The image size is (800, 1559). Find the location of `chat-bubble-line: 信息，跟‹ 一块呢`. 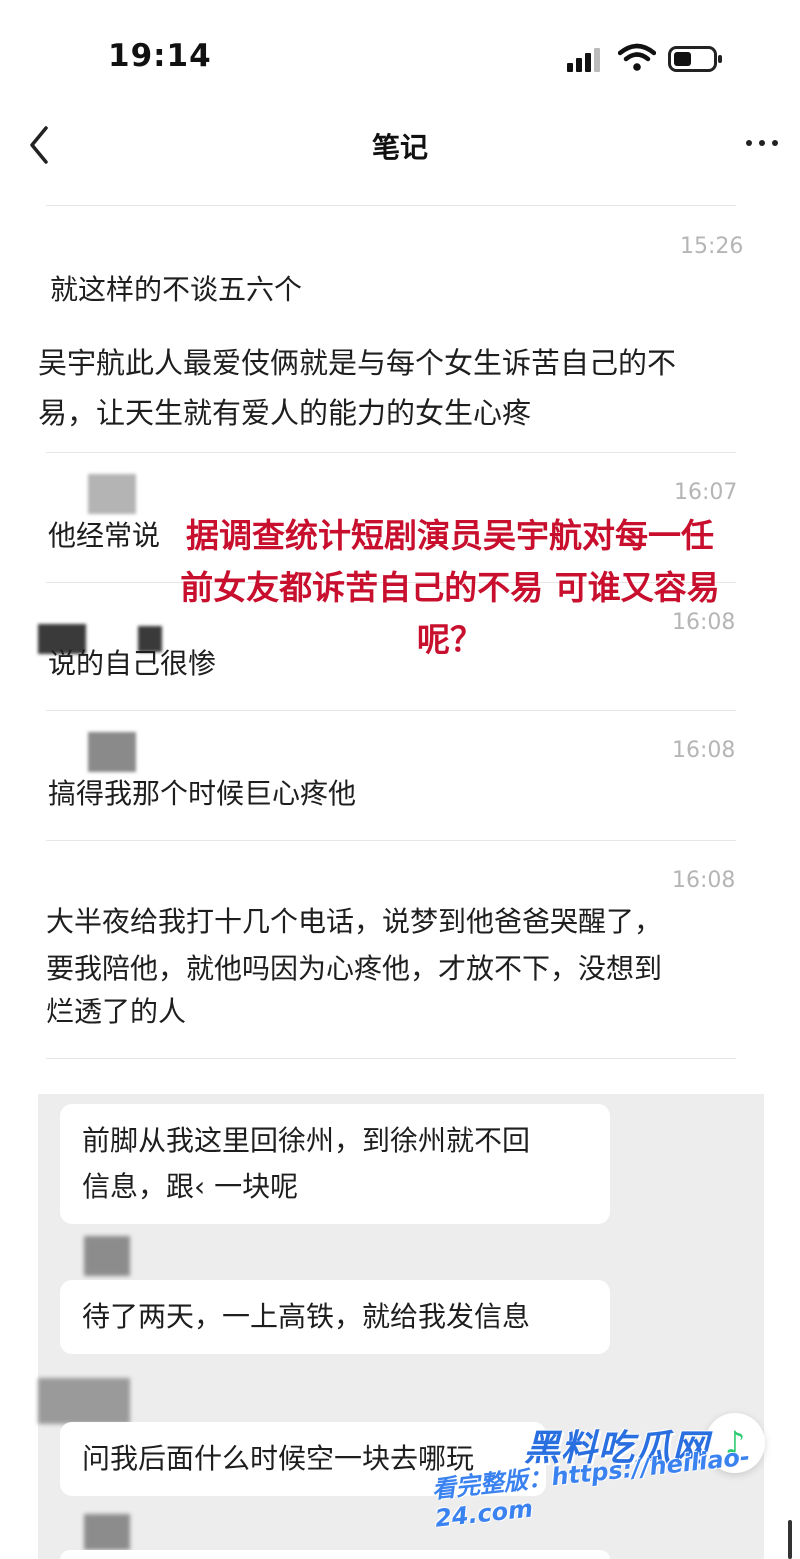

chat-bubble-line: 信息，跟‹ 一块呢 is located at coordinates (190, 1186).